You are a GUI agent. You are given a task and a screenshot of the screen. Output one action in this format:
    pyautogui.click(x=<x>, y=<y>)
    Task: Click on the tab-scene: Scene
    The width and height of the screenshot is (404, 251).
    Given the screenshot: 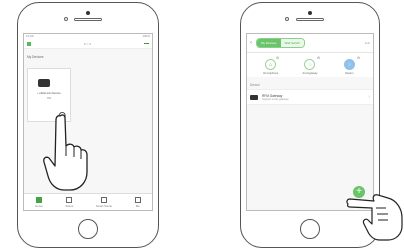 What is the action you would take?
    pyautogui.click(x=69, y=202)
    